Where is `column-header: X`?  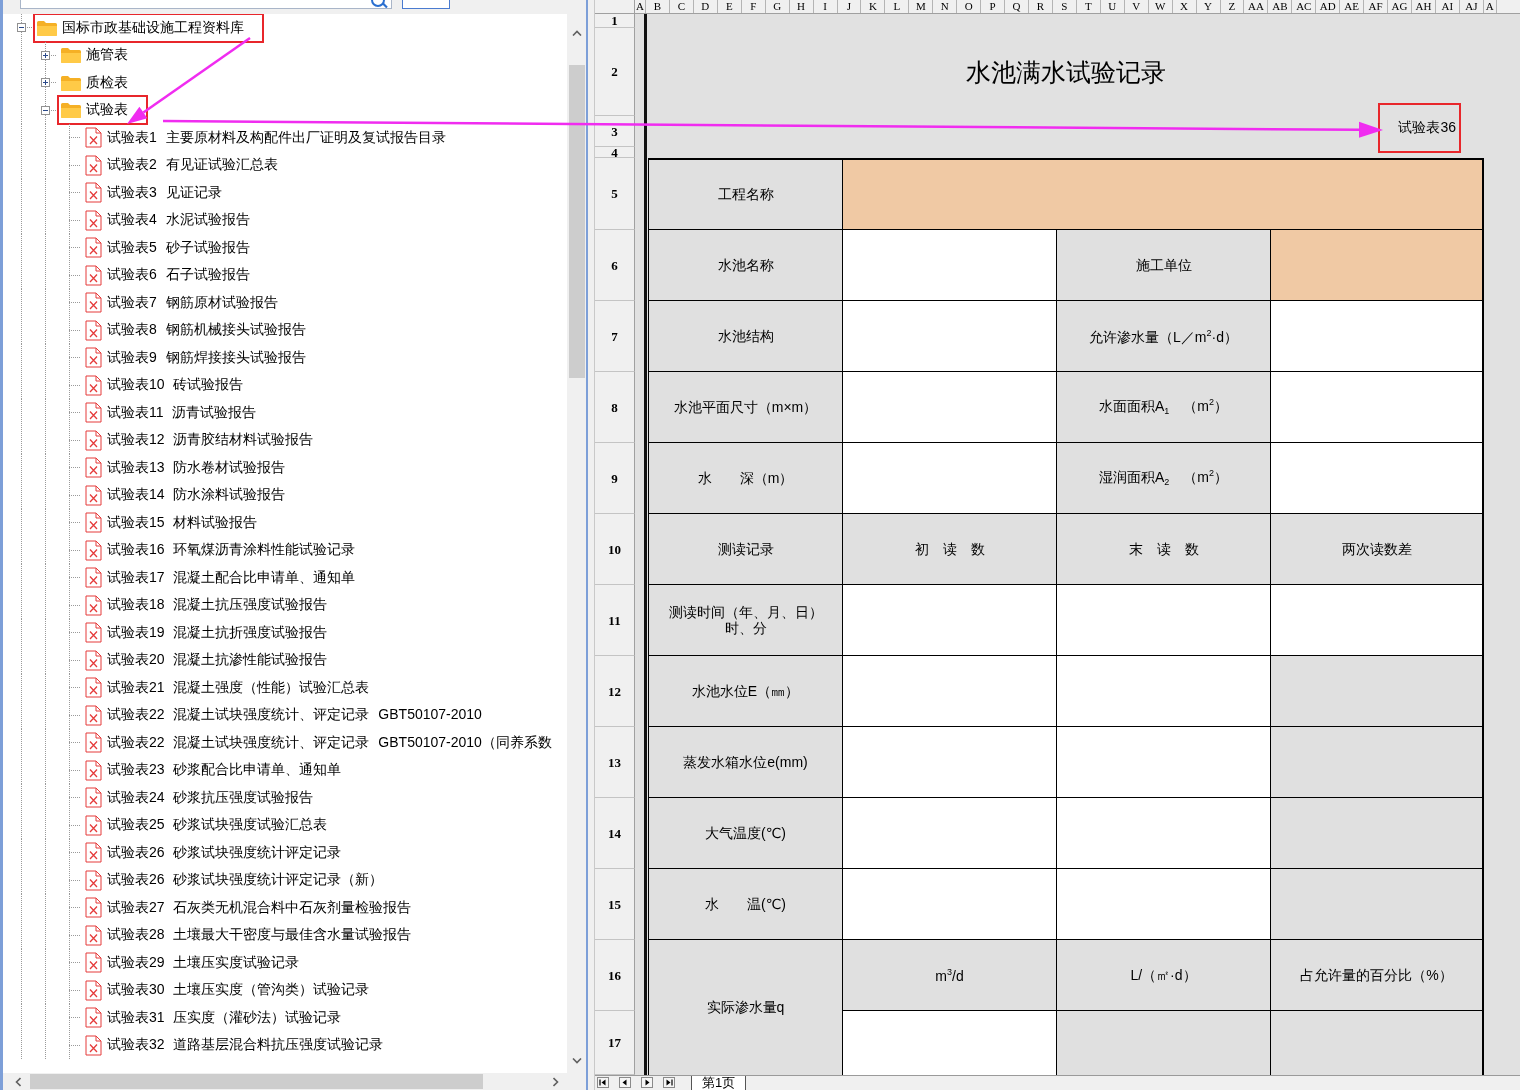 column-header: X is located at coordinates (1184, 6).